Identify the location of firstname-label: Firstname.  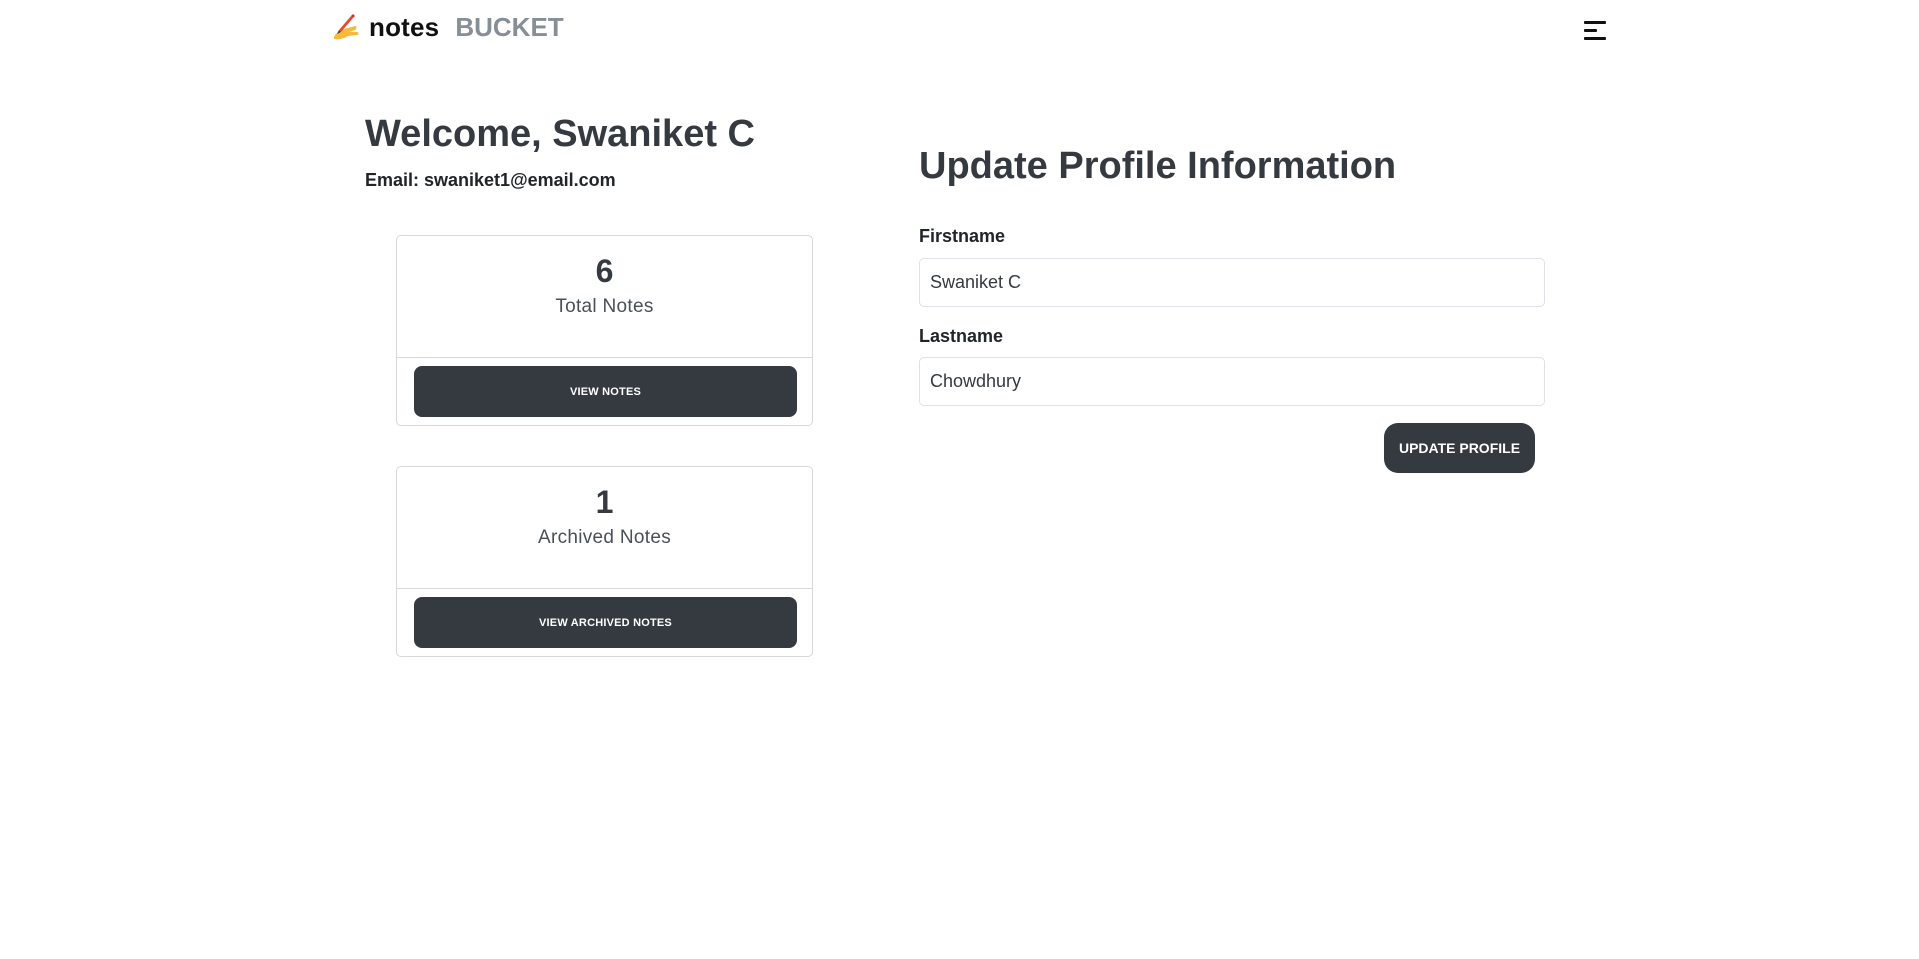
(962, 236).